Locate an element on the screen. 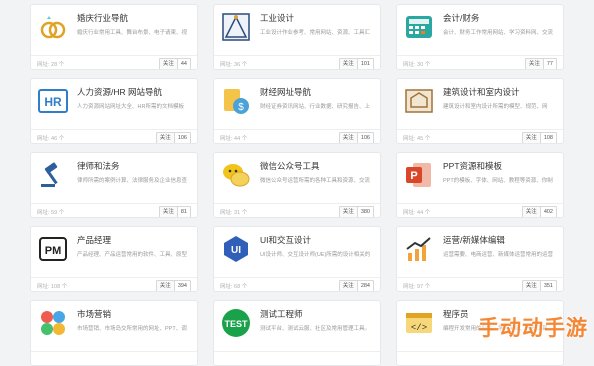 This screenshot has height=366, width=594. card-title: UI和交互设计 is located at coordinates (317, 240).